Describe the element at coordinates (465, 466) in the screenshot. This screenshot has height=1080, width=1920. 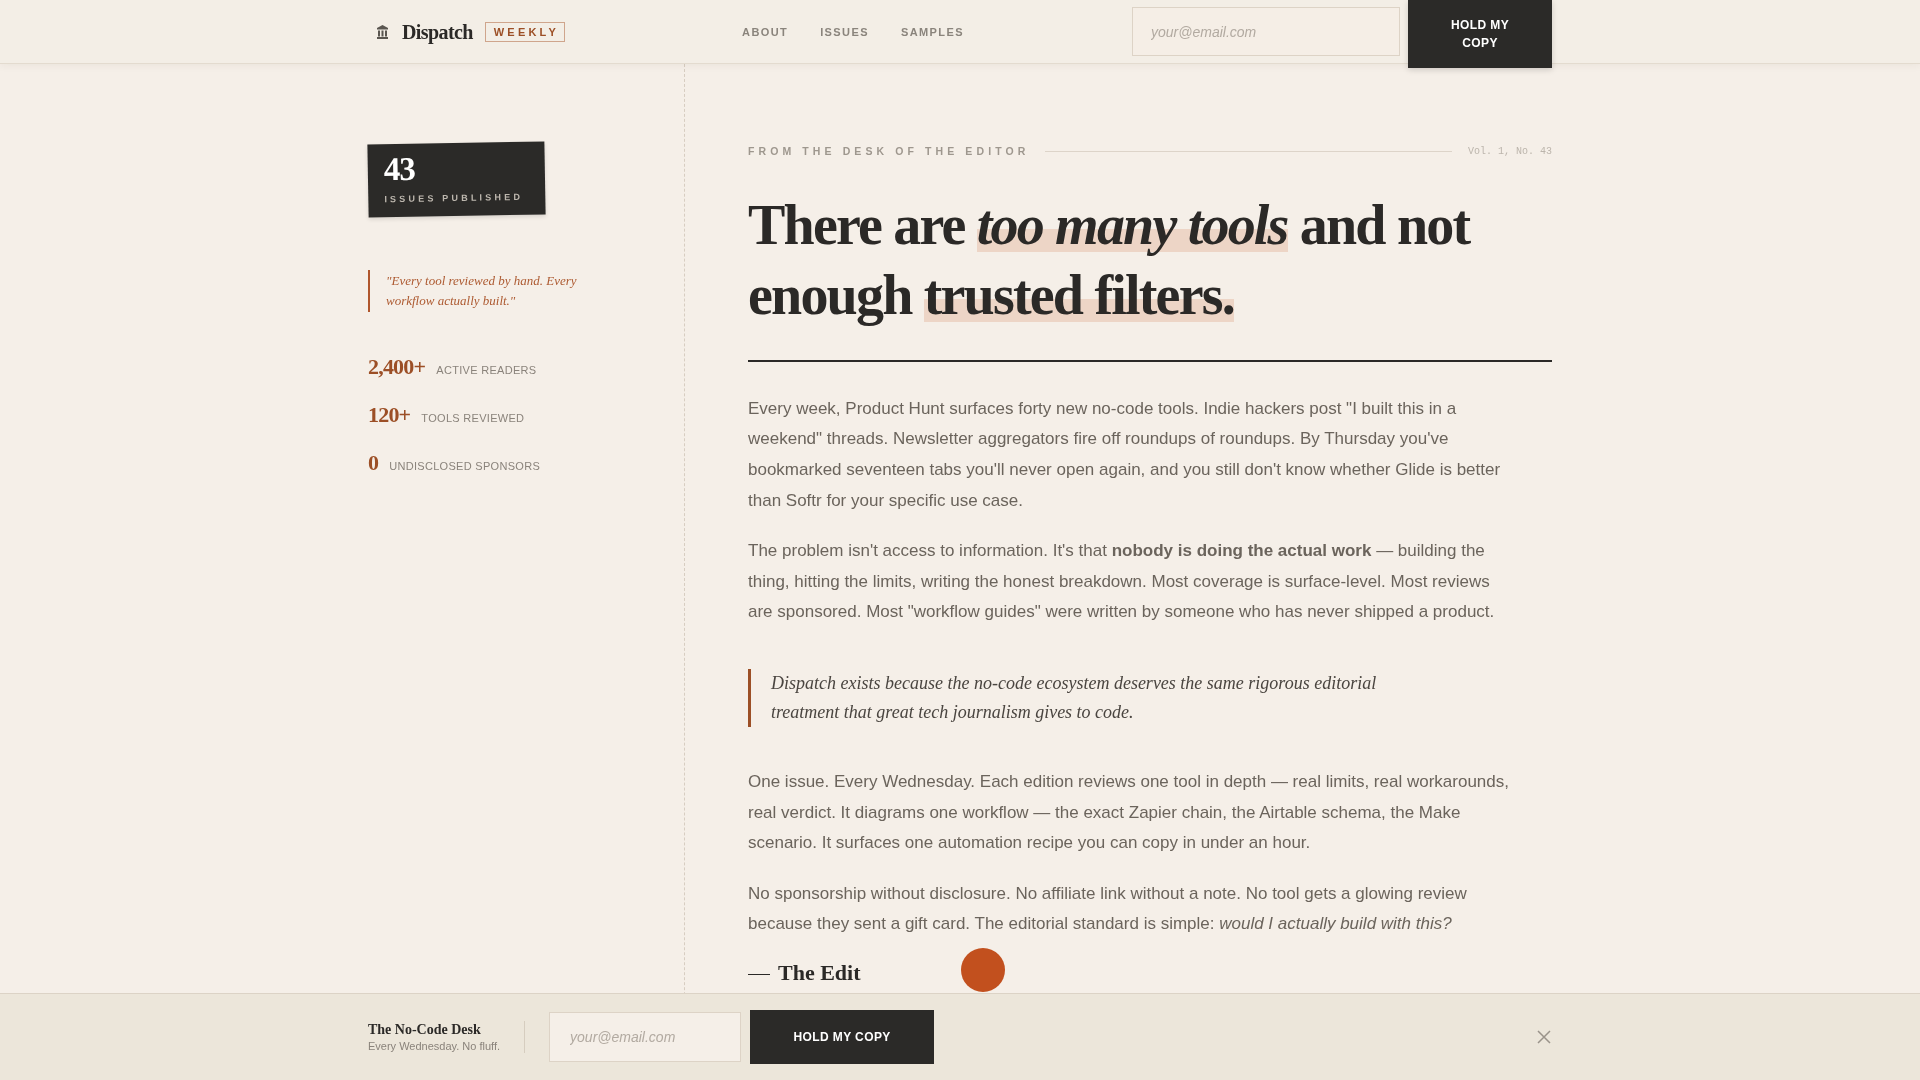
I see `stat-label: UNDISCLOSED SPONSORS` at that location.